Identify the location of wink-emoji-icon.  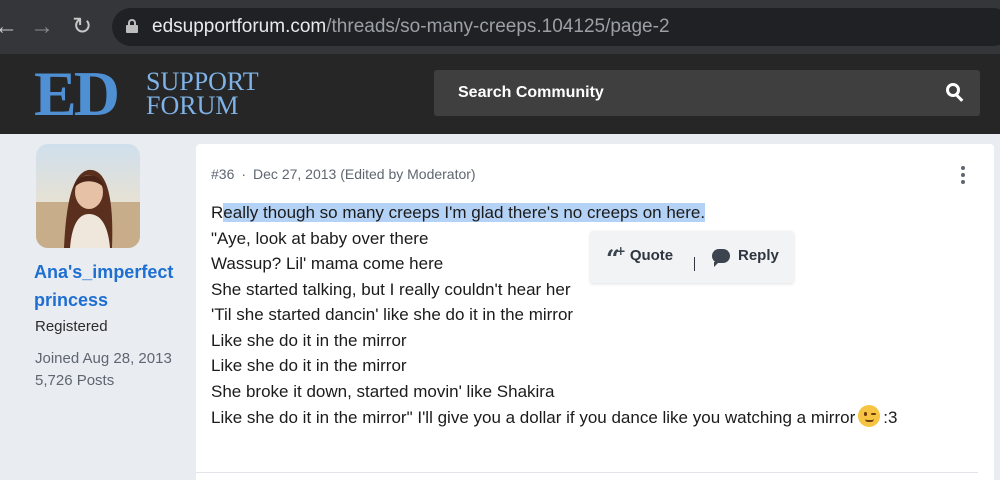
(869, 416).